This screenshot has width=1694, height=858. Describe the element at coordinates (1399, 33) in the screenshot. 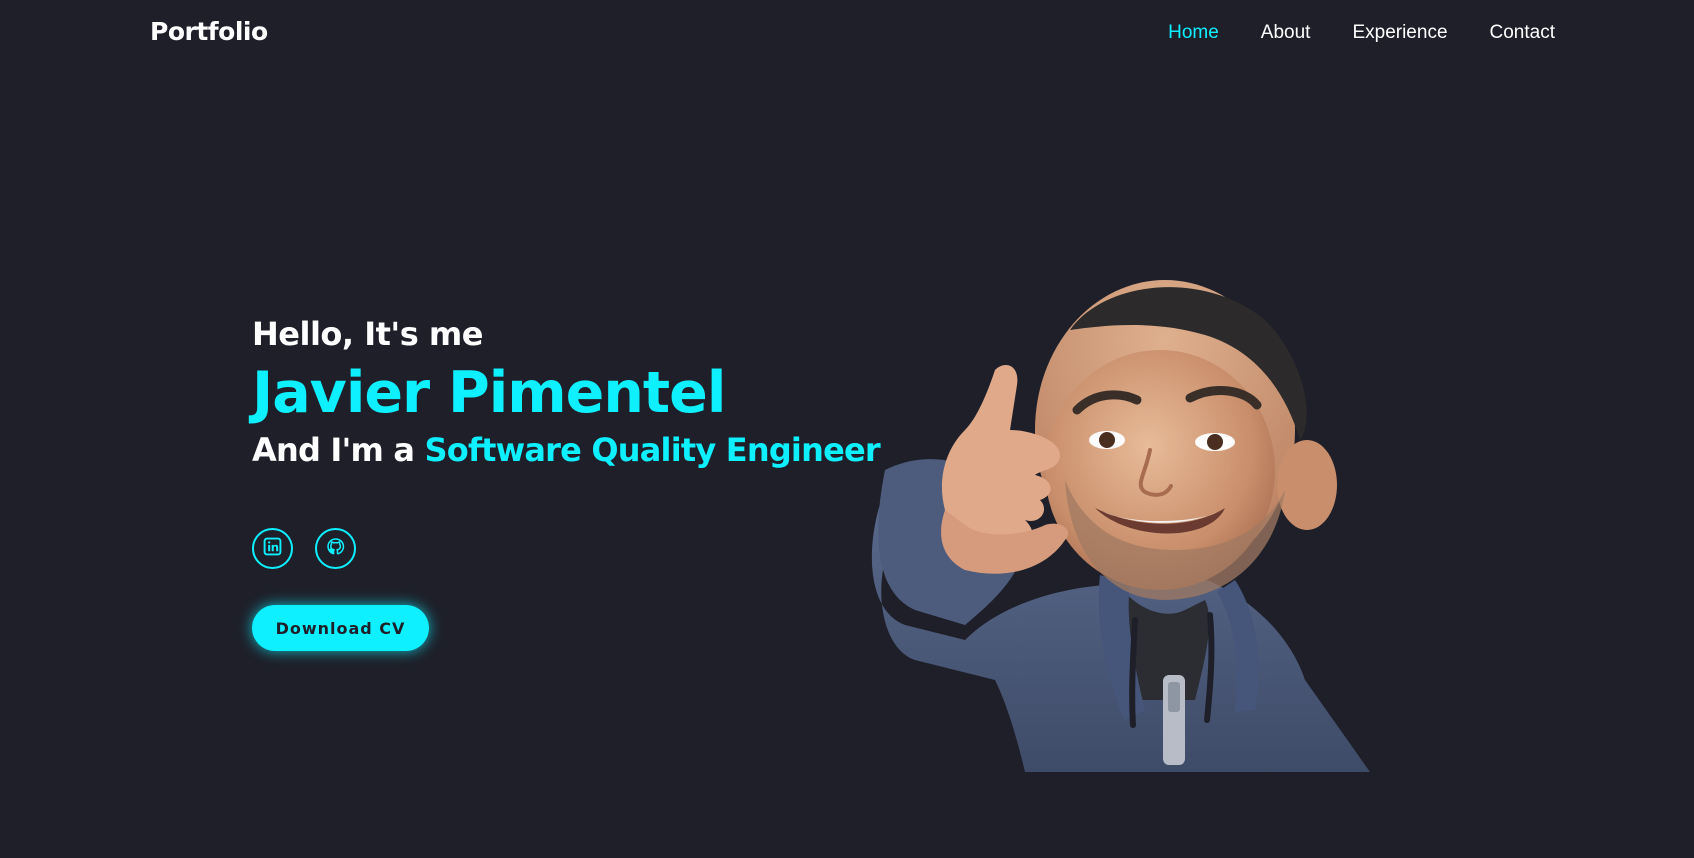

I see `nav-experience: Experience` at that location.